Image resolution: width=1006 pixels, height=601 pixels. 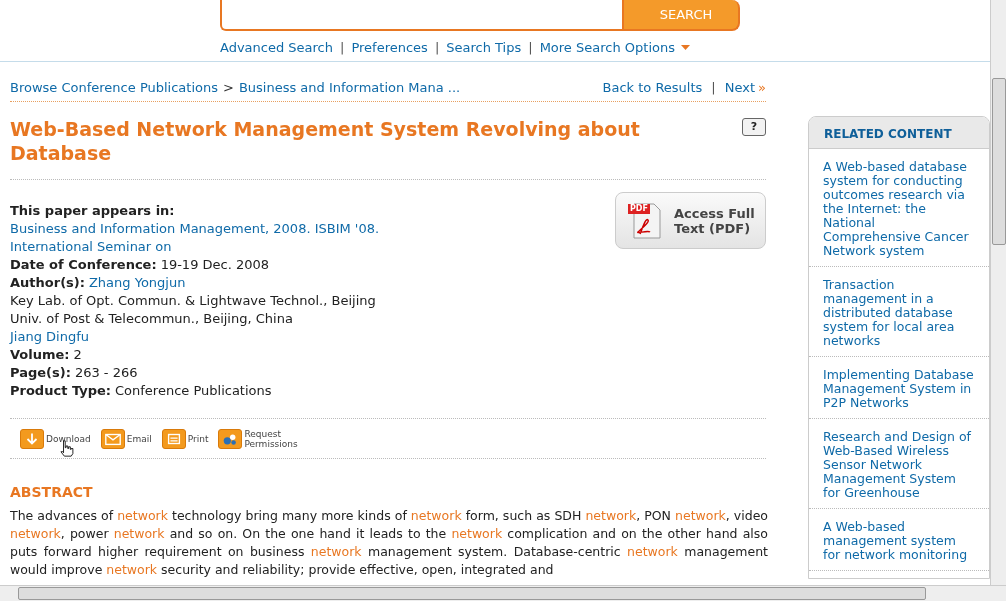 I want to click on breadcrumb-link: Browse Conference Publications, so click(x=114, y=87).